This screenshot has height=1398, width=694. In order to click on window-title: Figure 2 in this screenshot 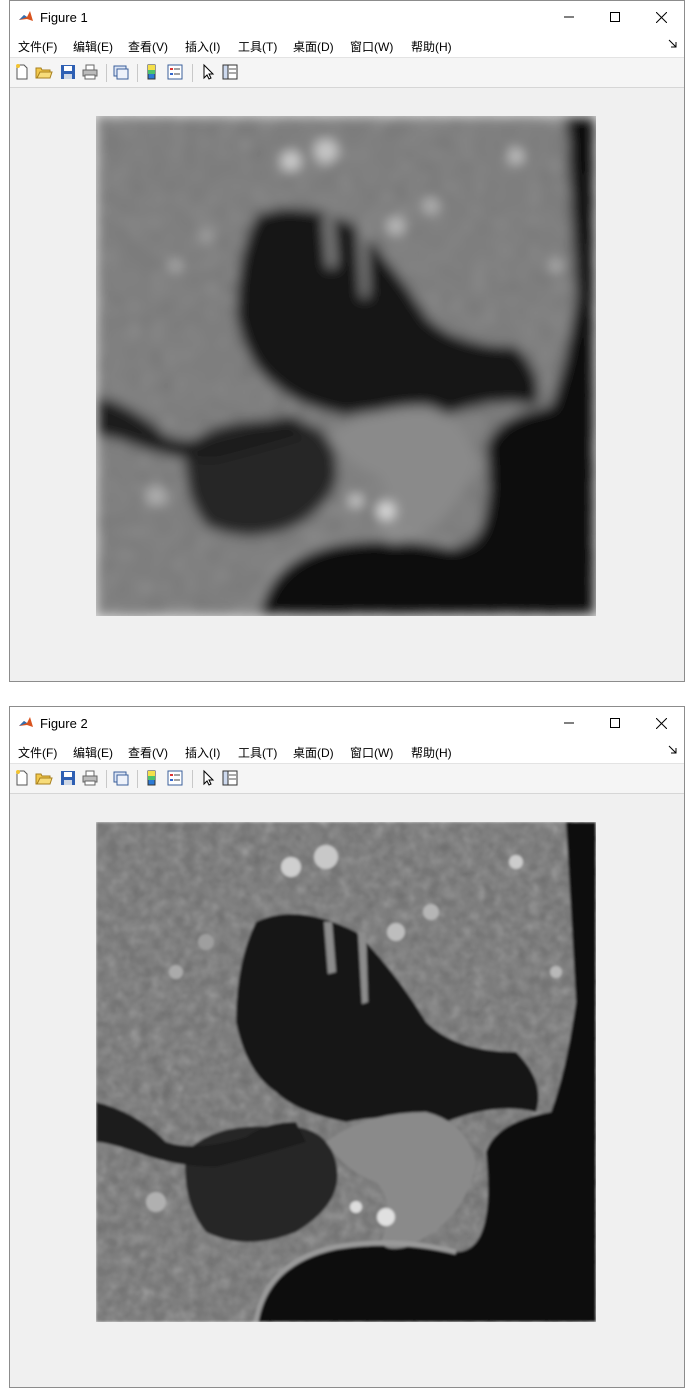, I will do `click(64, 723)`.